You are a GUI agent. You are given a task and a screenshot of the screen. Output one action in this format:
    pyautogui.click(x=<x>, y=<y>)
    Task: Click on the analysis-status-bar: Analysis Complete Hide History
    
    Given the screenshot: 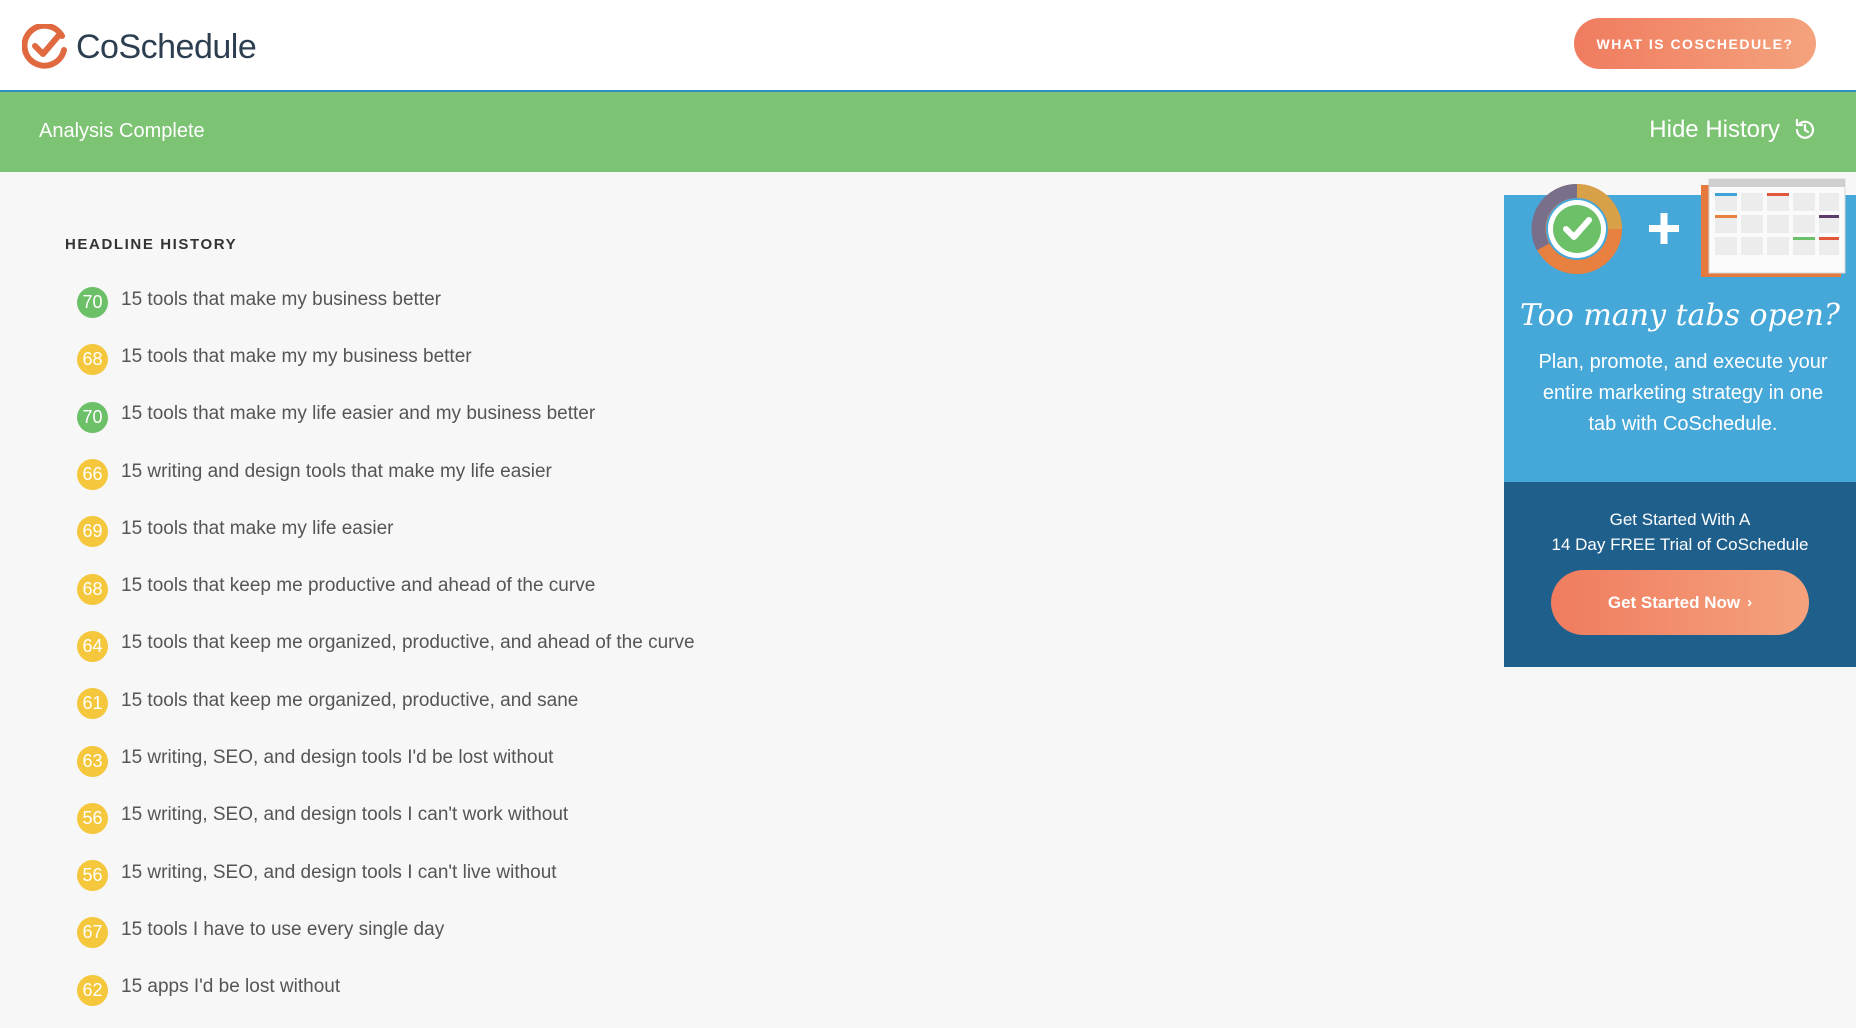 What is the action you would take?
    pyautogui.click(x=928, y=132)
    